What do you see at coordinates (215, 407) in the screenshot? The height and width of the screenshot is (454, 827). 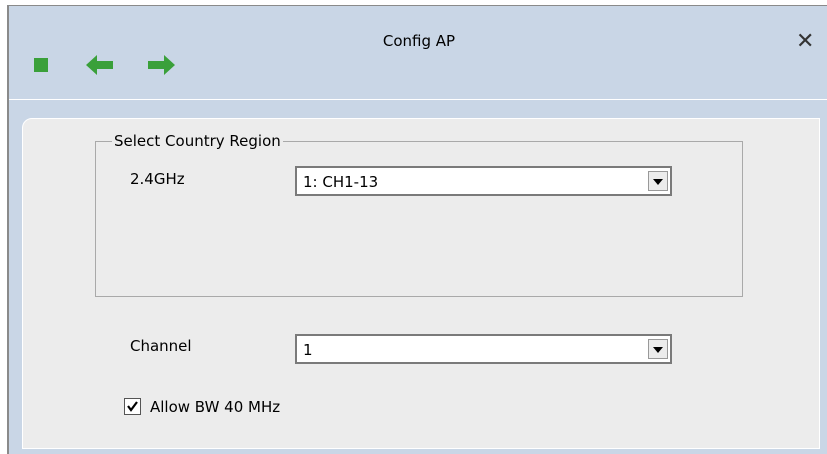 I see `allow-bw-40-label: Allow BW 40 MHz` at bounding box center [215, 407].